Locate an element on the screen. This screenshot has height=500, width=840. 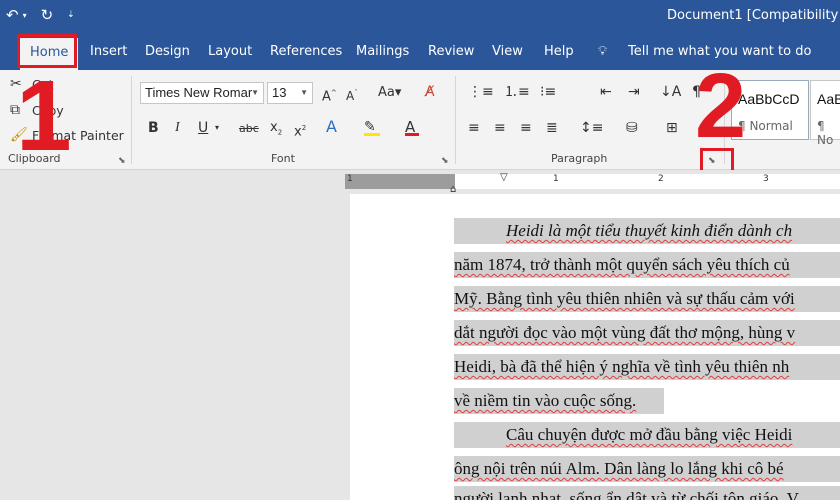
font-name-select: Times New Romar ▼ is located at coordinates (202, 93).